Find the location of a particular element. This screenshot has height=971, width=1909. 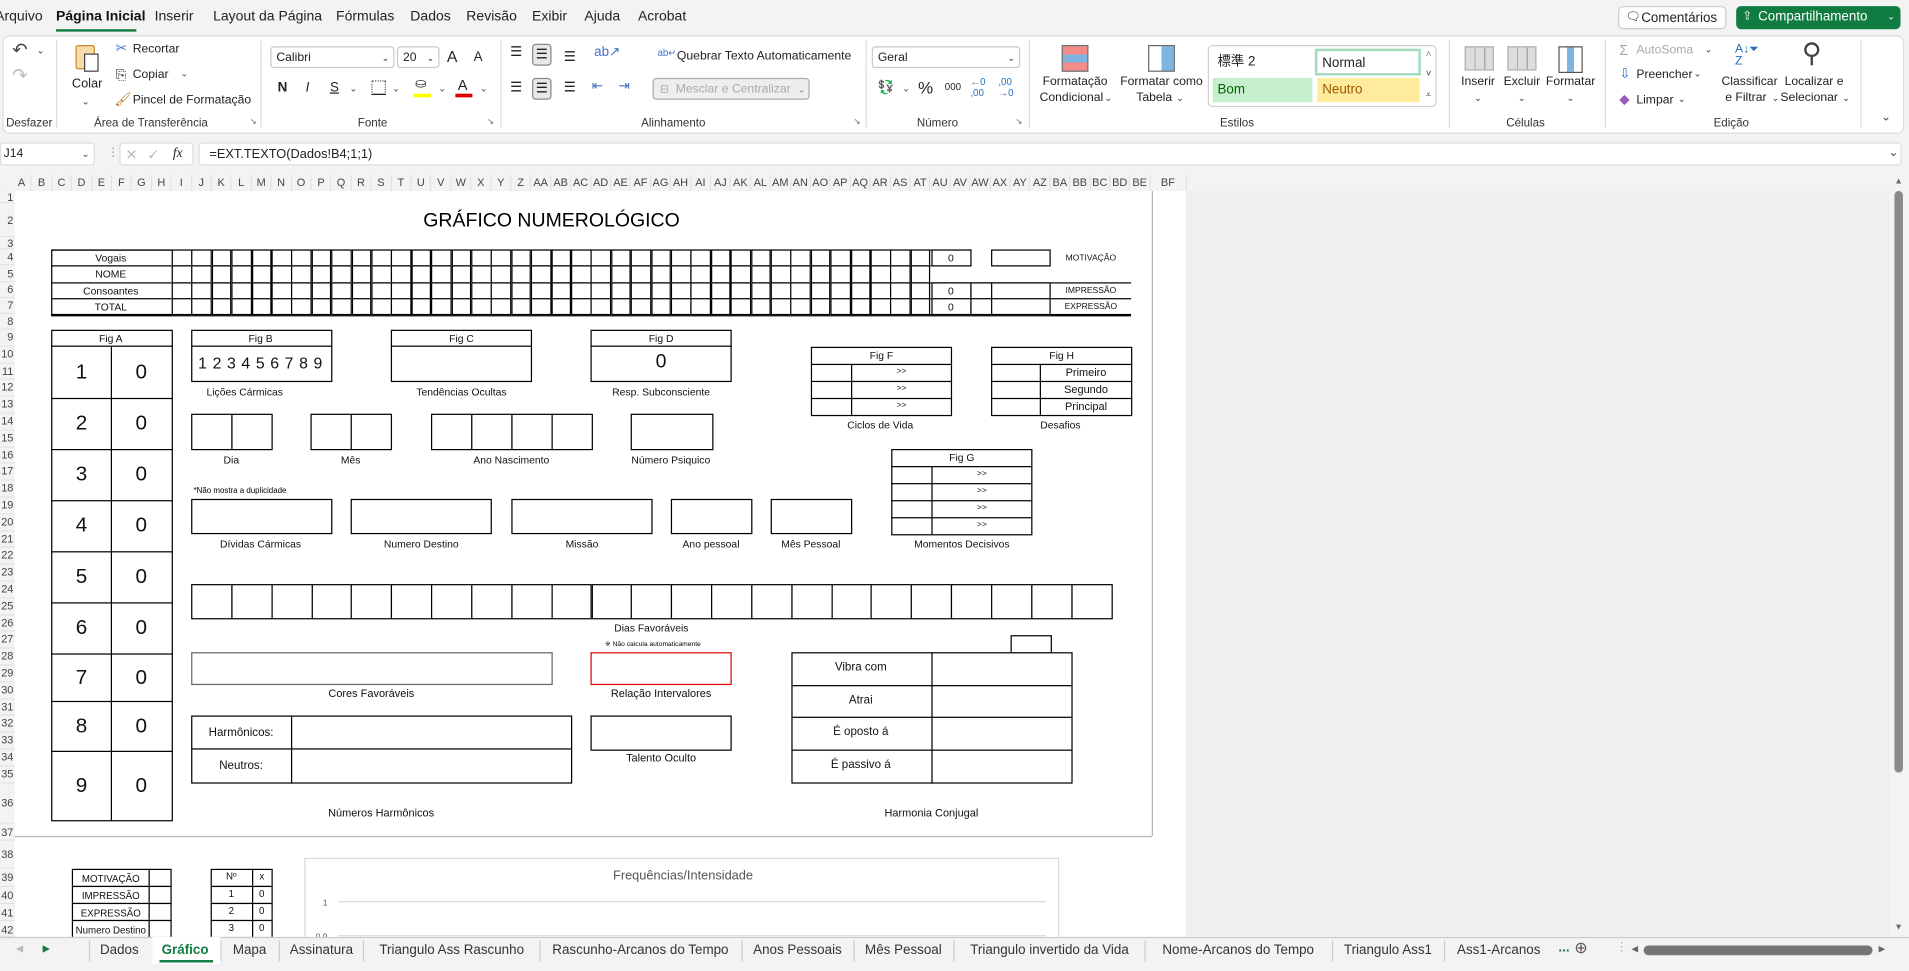

column-header-Q: Q is located at coordinates (341, 183).